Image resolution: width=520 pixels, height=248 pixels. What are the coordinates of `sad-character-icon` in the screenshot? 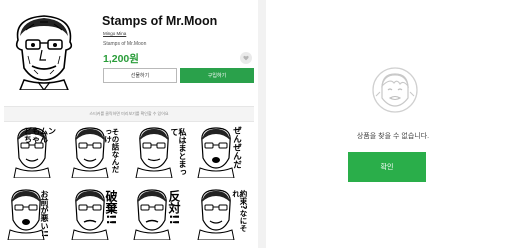 It's located at (395, 90).